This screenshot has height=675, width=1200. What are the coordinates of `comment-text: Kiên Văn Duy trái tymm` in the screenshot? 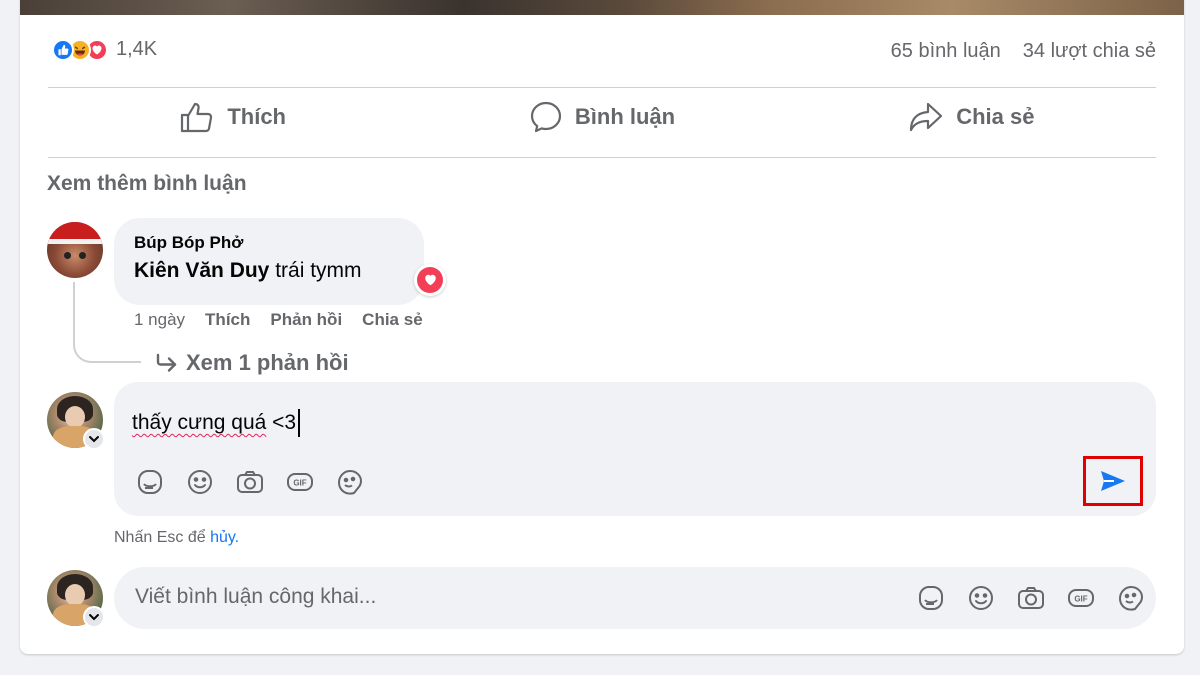 It's located at (269, 271).